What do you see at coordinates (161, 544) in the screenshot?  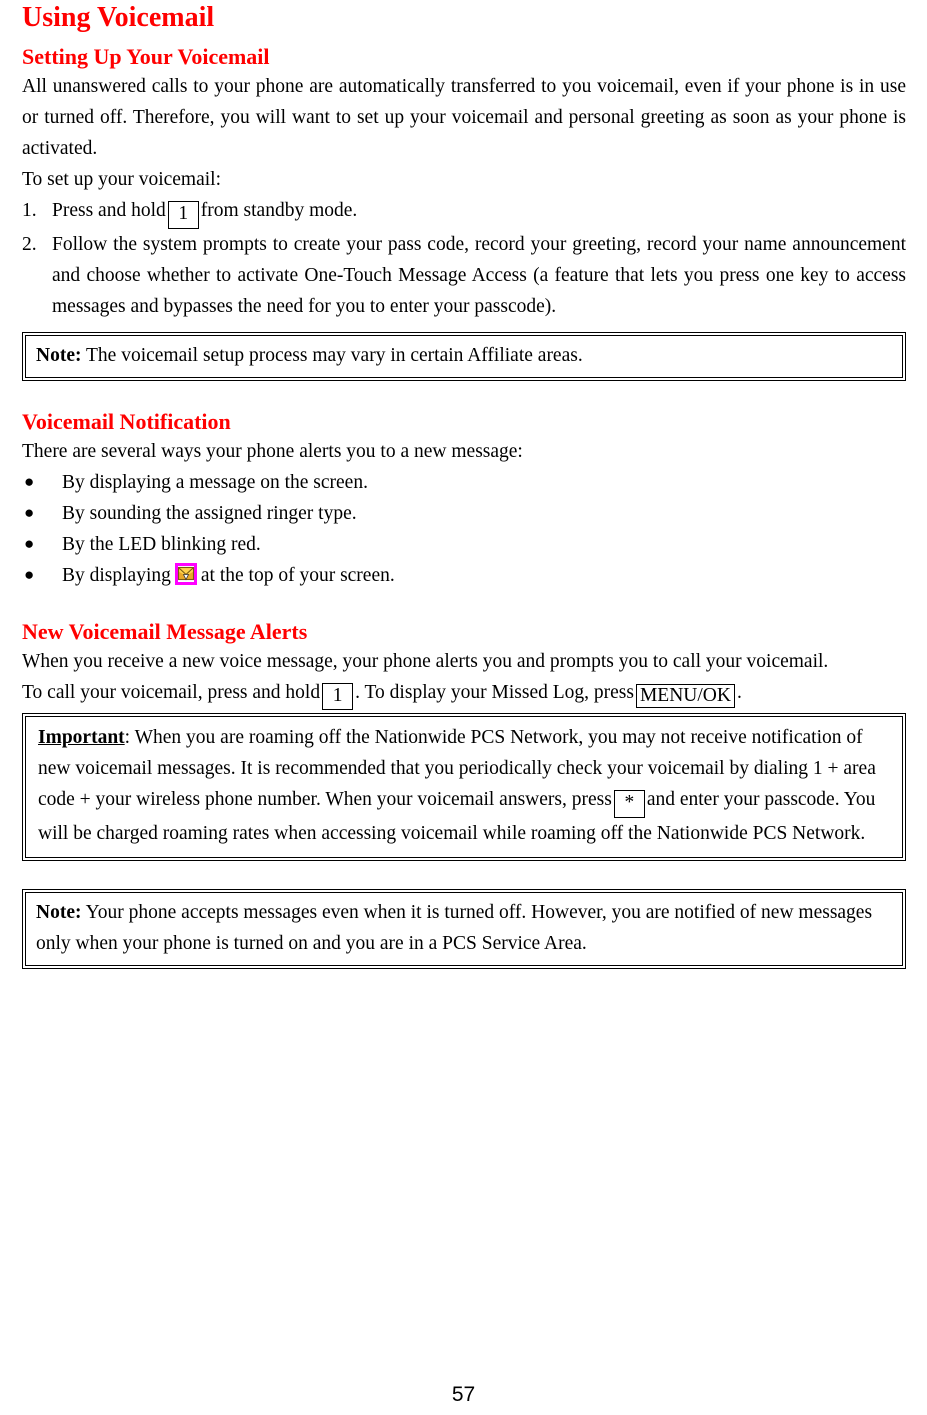 I see `bullet-text: By the LED blinking red.` at bounding box center [161, 544].